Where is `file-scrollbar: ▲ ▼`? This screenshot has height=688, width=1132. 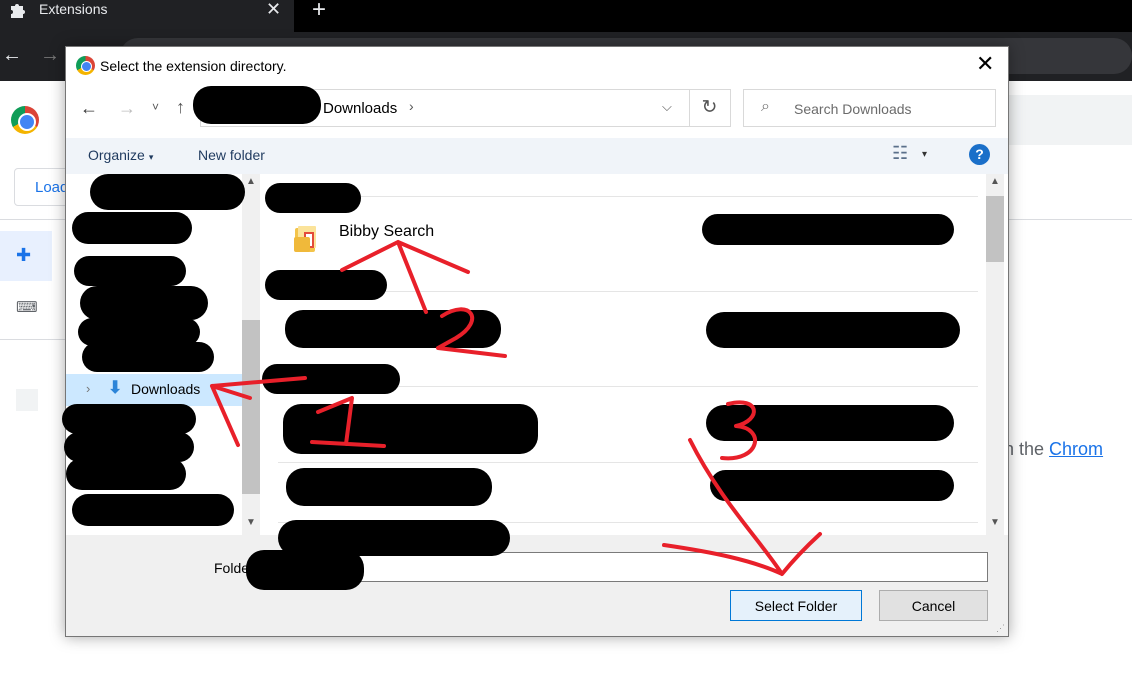 file-scrollbar: ▲ ▼ is located at coordinates (995, 354).